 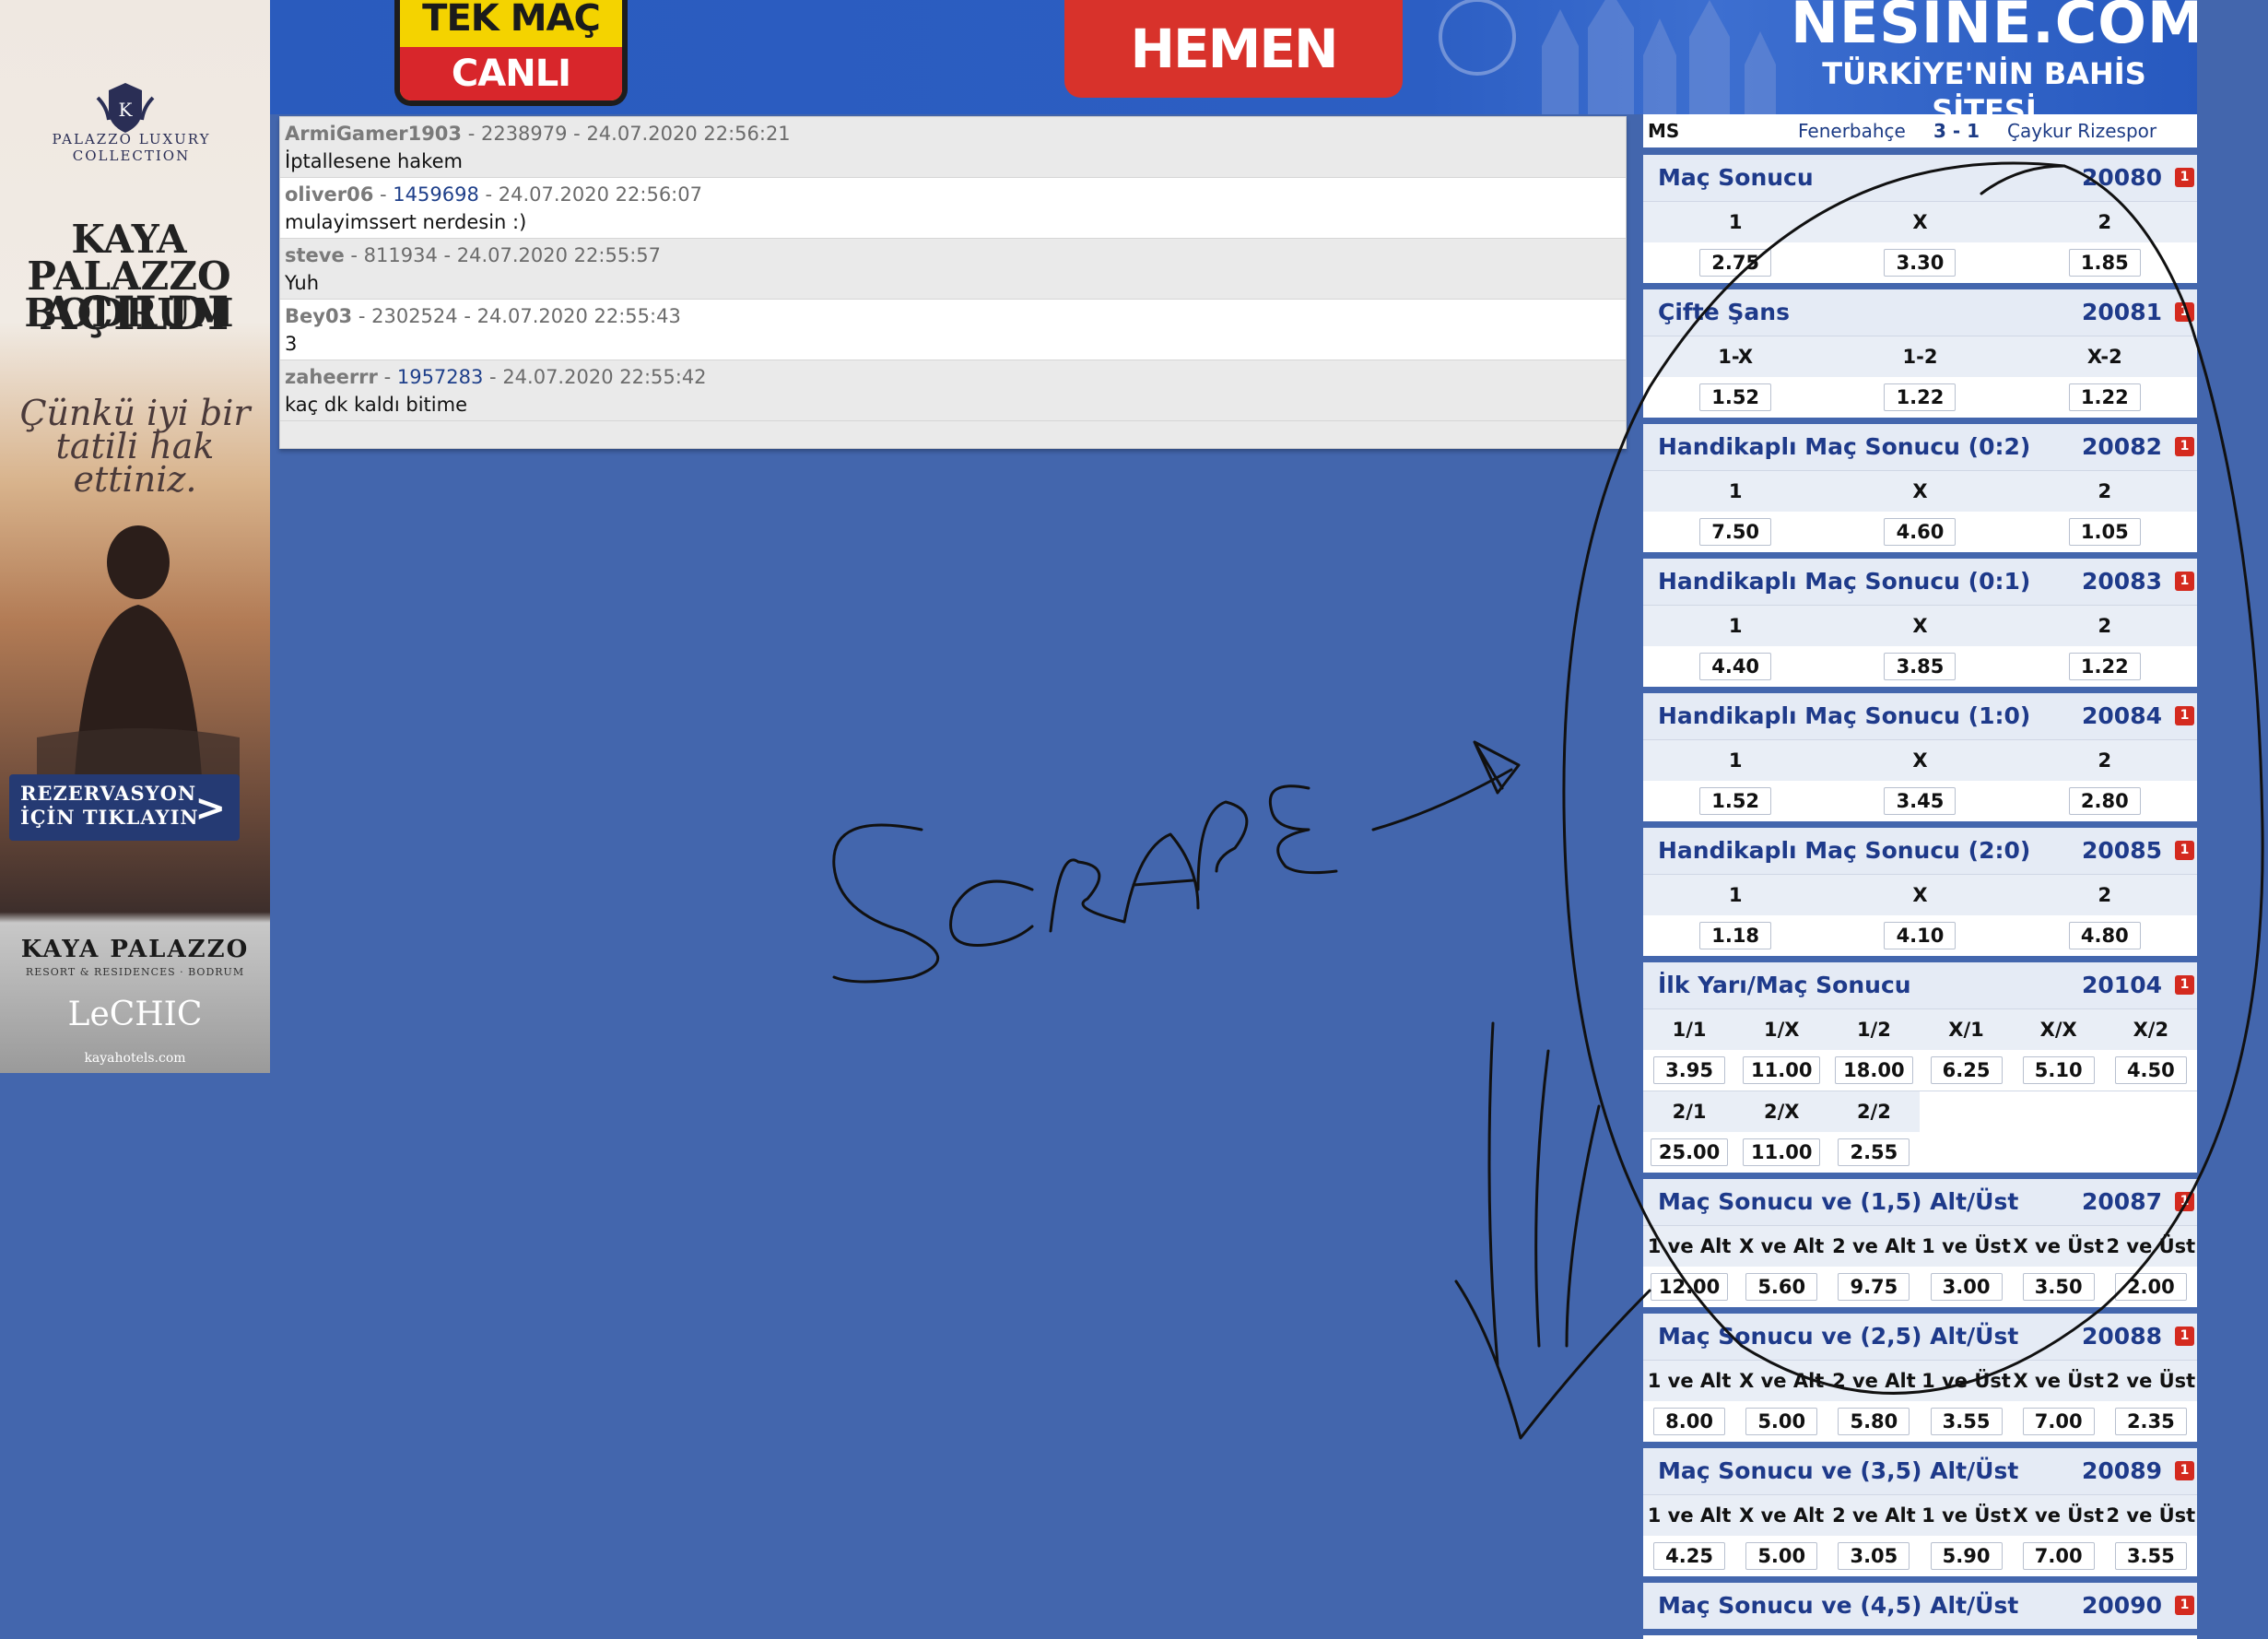 What do you see at coordinates (1234, 49) in the screenshot?
I see `play-now-button: HEMEN OYNA` at bounding box center [1234, 49].